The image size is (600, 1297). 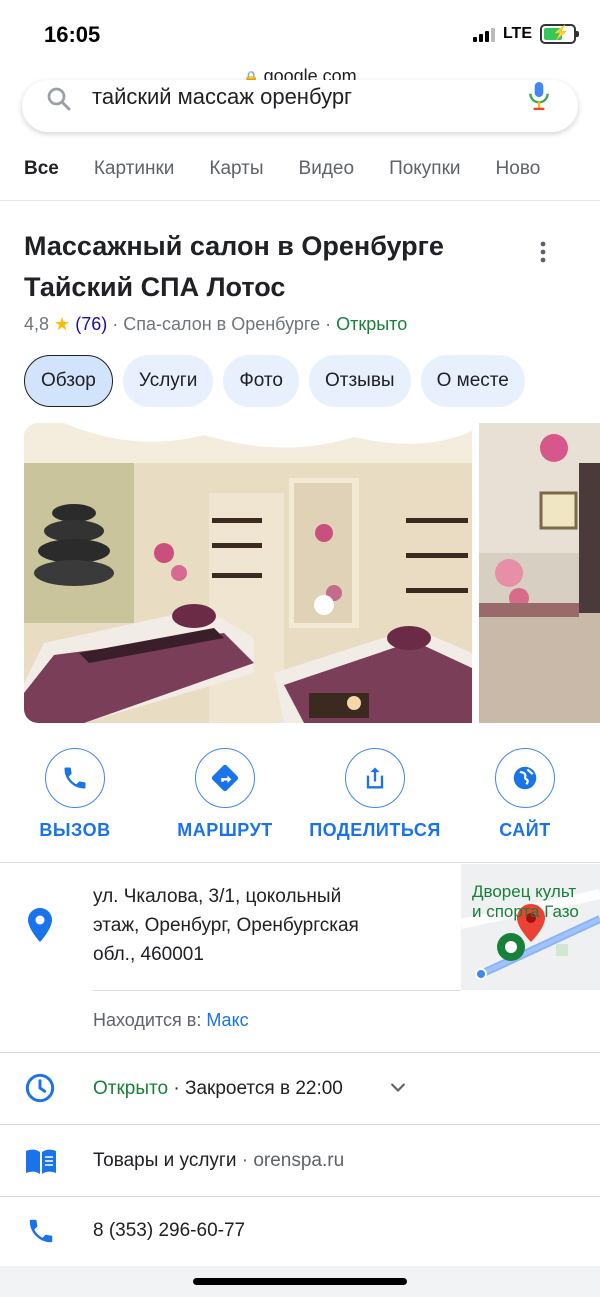 What do you see at coordinates (72, 34) in the screenshot?
I see `status-time: 16:05` at bounding box center [72, 34].